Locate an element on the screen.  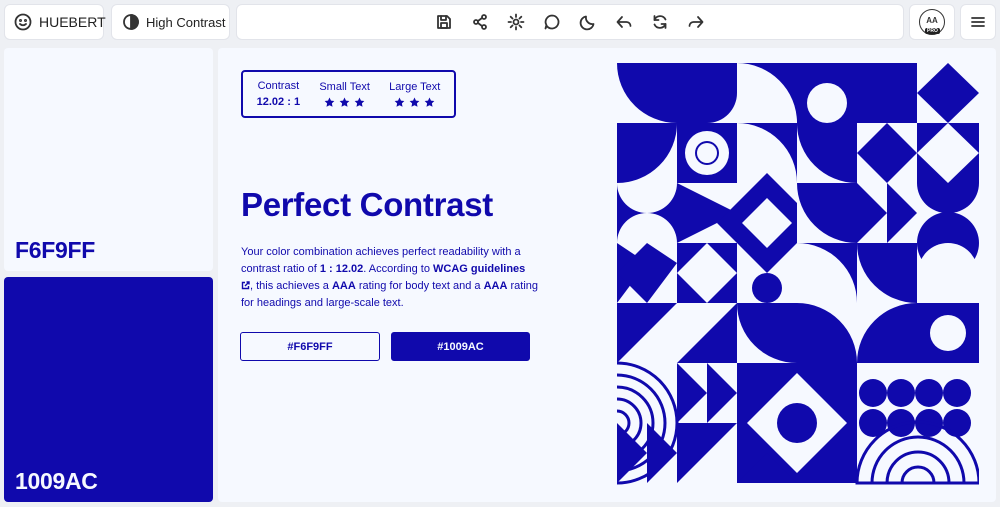
copy-foreground-button: #1009AC is located at coordinates (460, 346).